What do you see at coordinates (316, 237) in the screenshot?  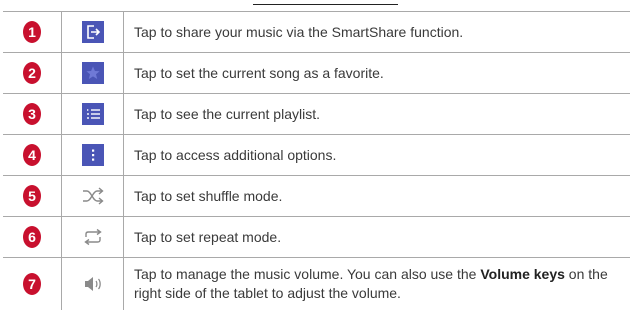 I see `table-row: 6 Tap to set repeat mode.` at bounding box center [316, 237].